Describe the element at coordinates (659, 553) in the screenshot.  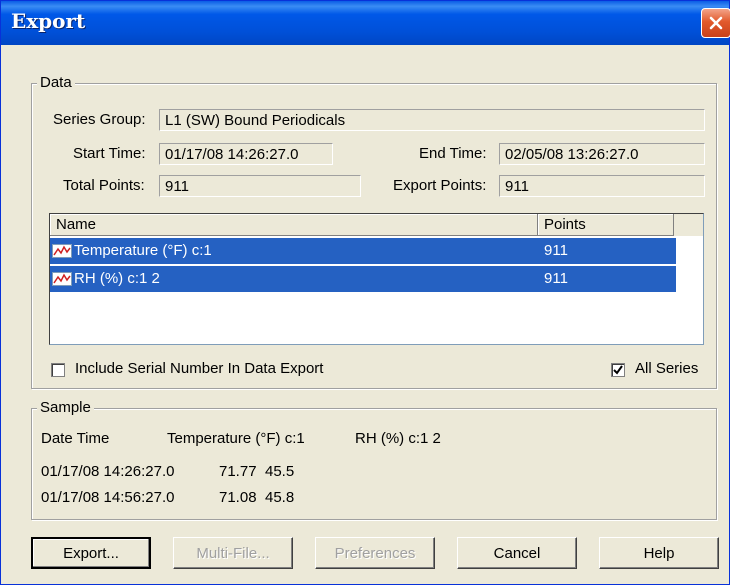
I see `help-button: Help` at that location.